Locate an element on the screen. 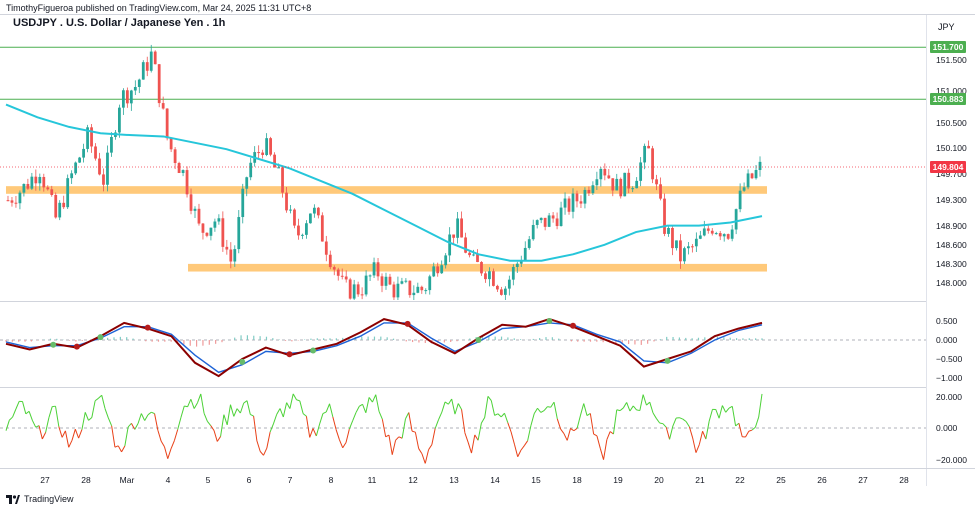  tradingview-footer: TradingView is located at coordinates (40, 499).